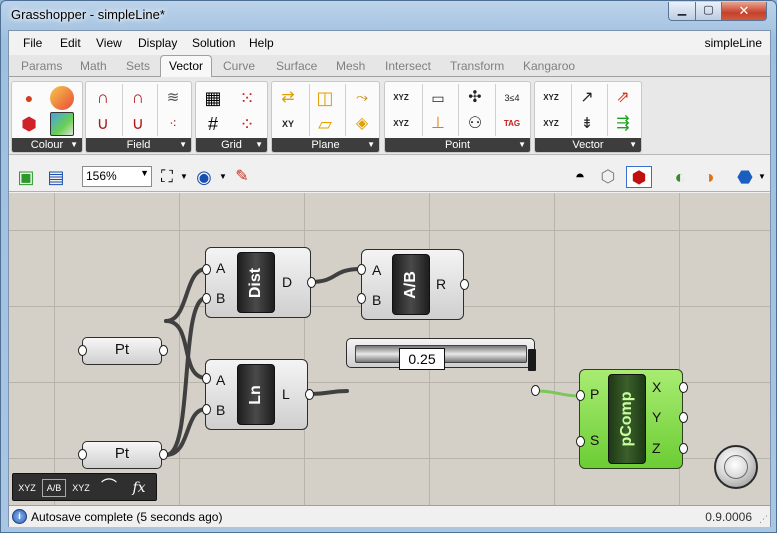  What do you see at coordinates (261, 43) in the screenshot?
I see `menu-help: Help` at bounding box center [261, 43].